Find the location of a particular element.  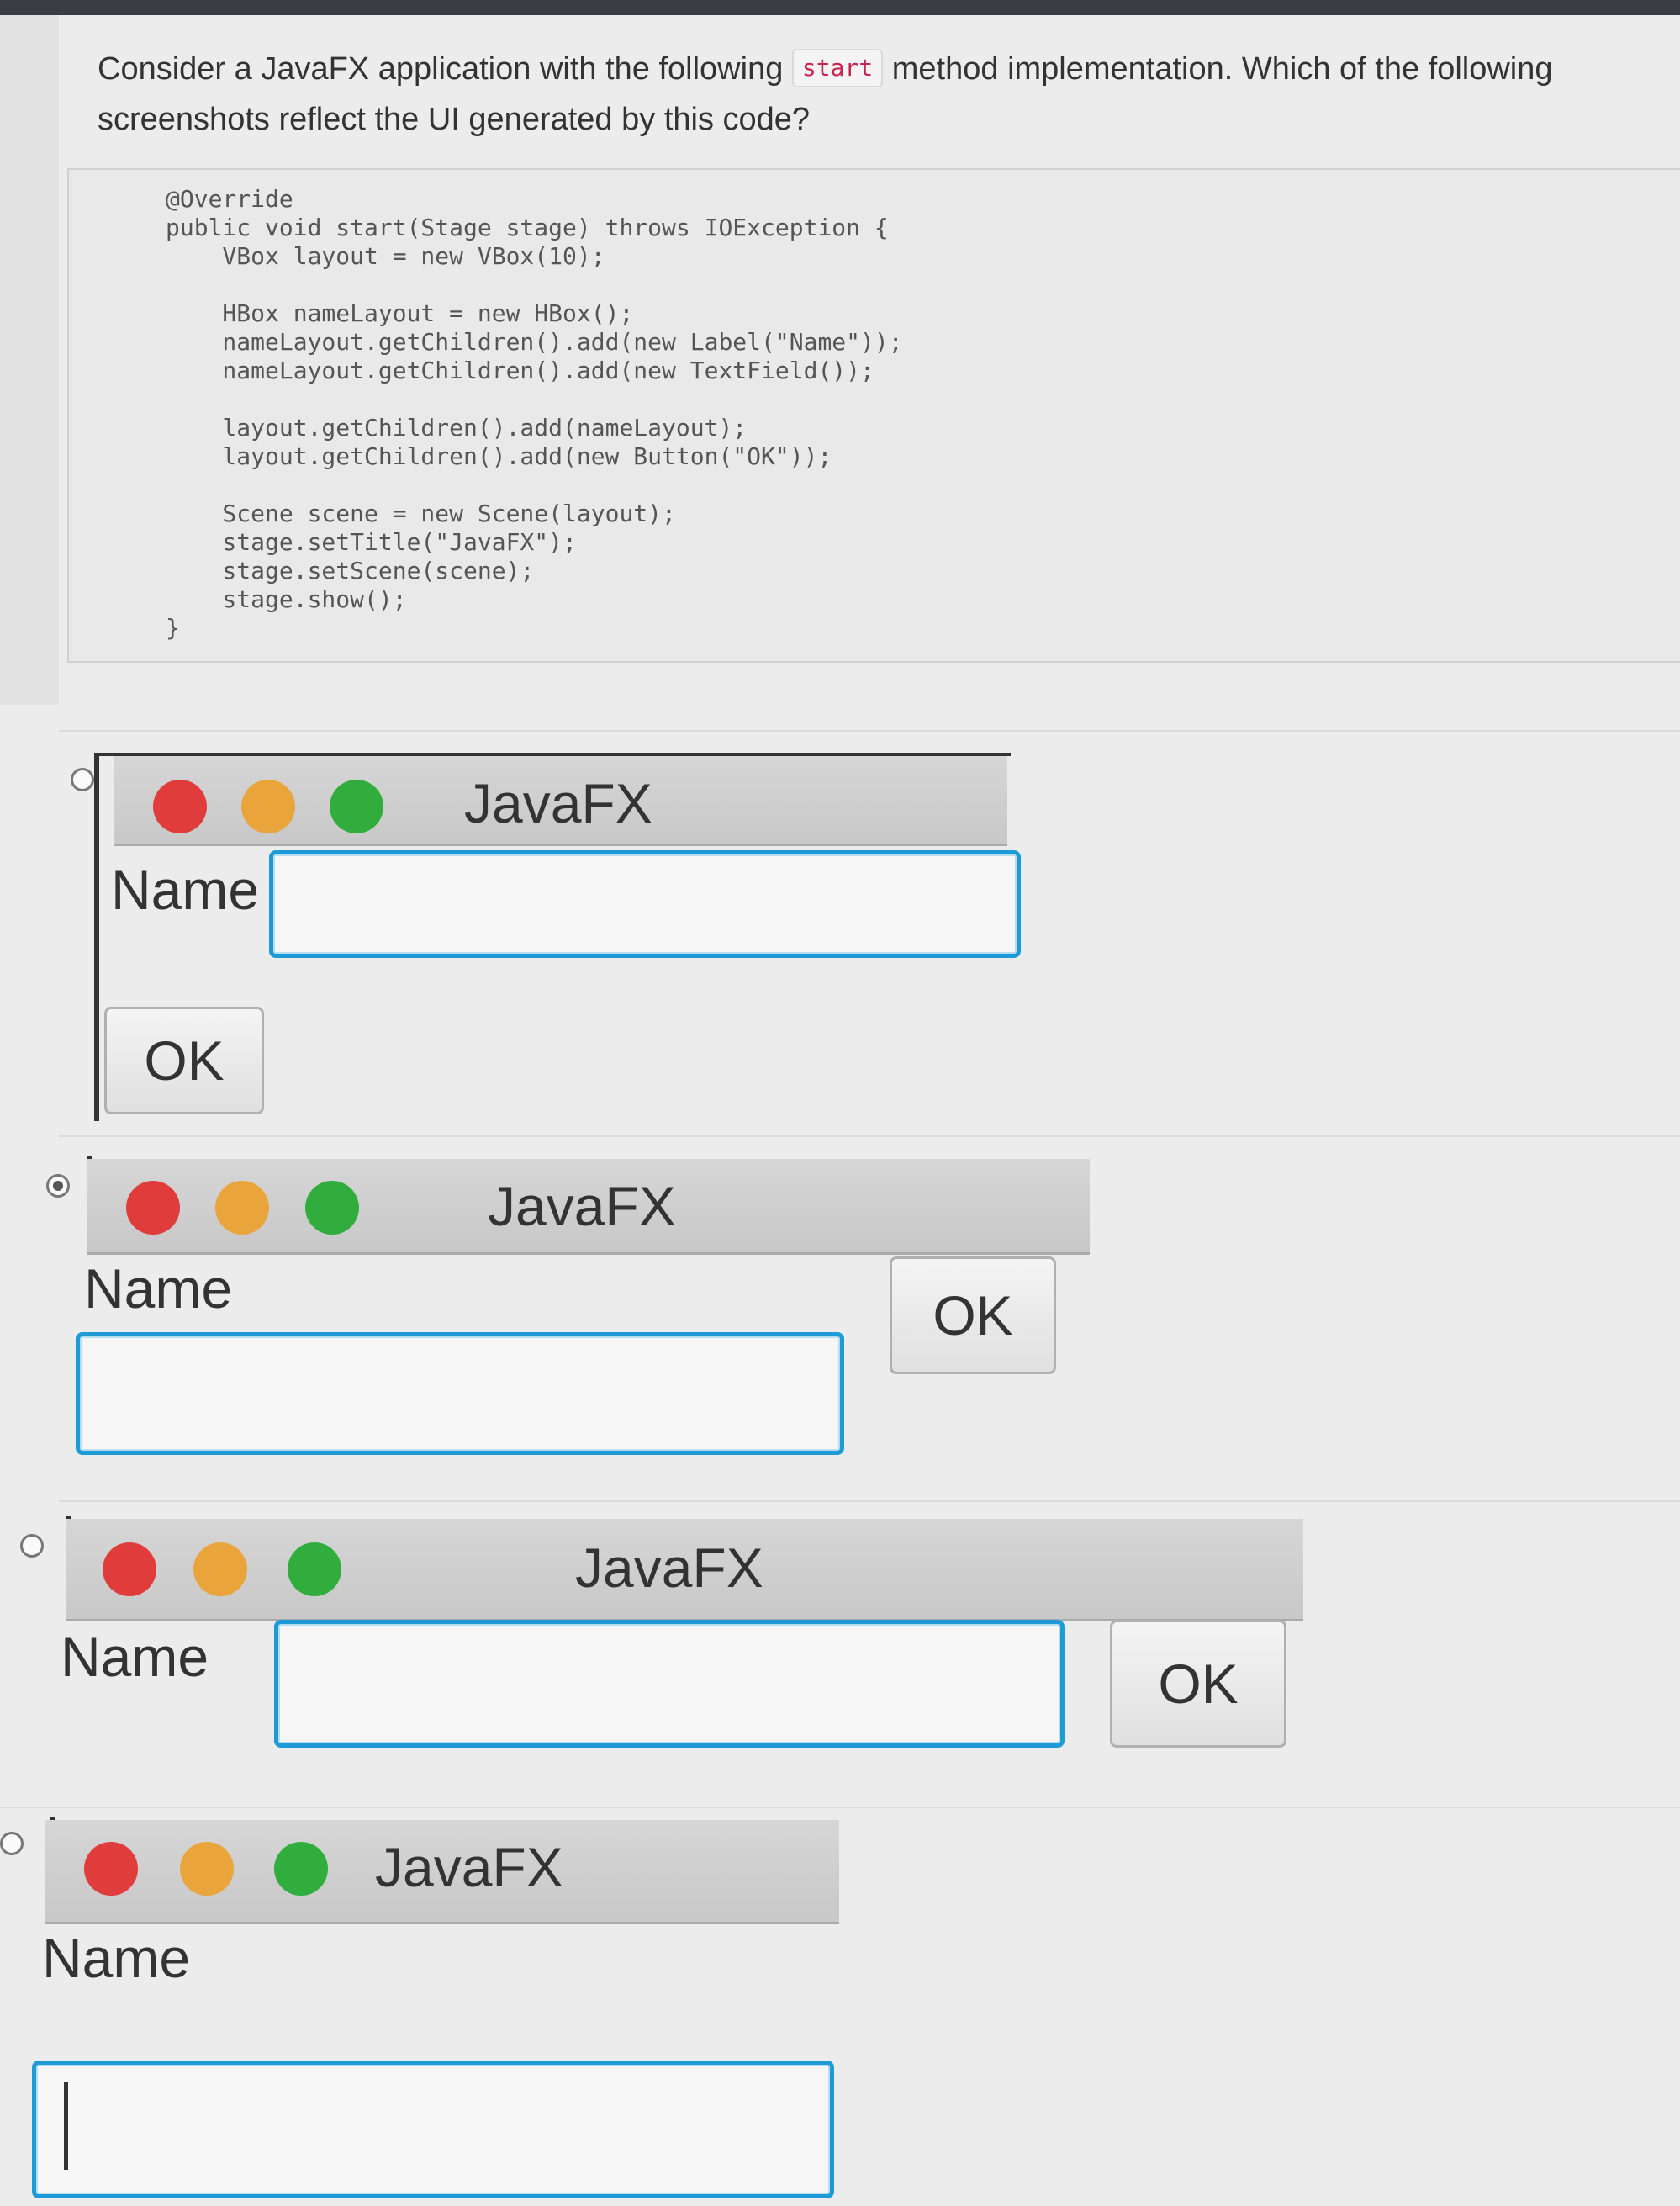

option-3-window: JavaFX Name OK is located at coordinates (684, 1650).